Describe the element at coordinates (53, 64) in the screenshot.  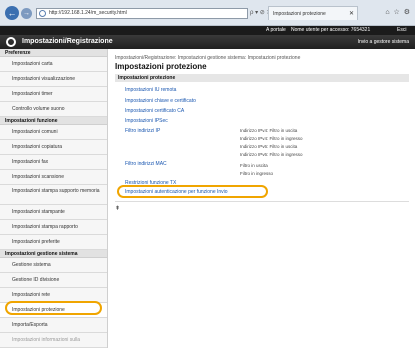
I see `sidebar-item-paper: Impostazioni carta` at that location.